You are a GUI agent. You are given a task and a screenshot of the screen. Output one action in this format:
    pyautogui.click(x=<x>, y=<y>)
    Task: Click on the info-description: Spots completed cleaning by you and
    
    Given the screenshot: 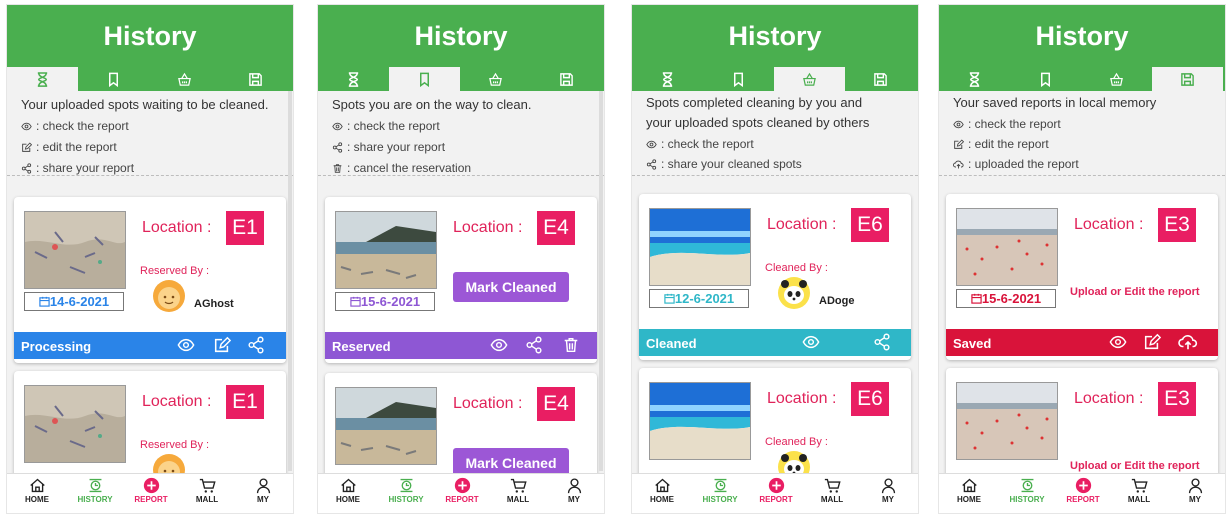 What is the action you would take?
    pyautogui.click(x=754, y=102)
    